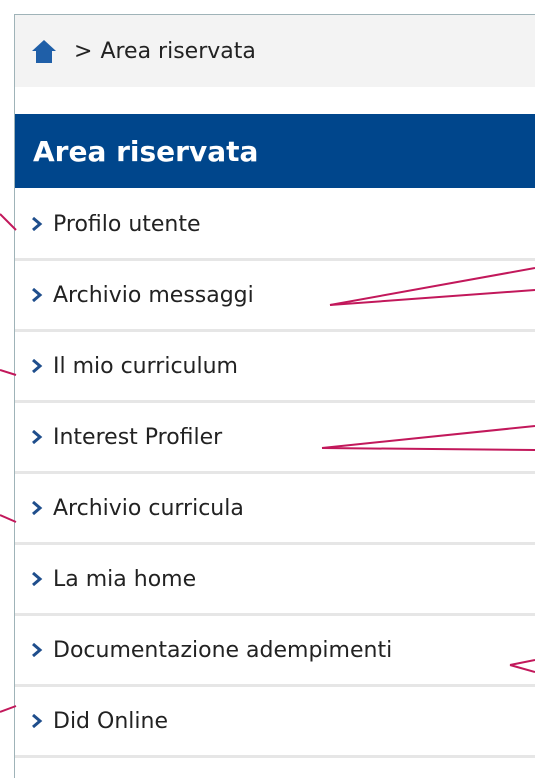 This screenshot has height=778, width=535. I want to click on menu-item-label: Il mio curriculum, so click(145, 366).